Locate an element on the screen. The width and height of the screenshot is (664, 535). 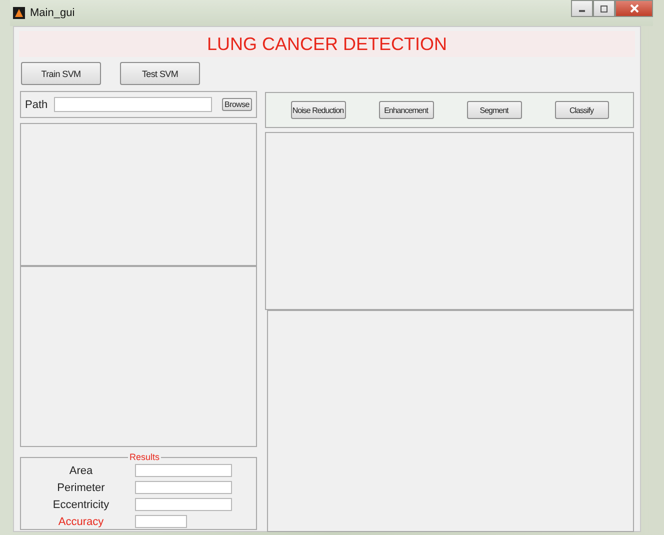
result-label: Area is located at coordinates (81, 470).